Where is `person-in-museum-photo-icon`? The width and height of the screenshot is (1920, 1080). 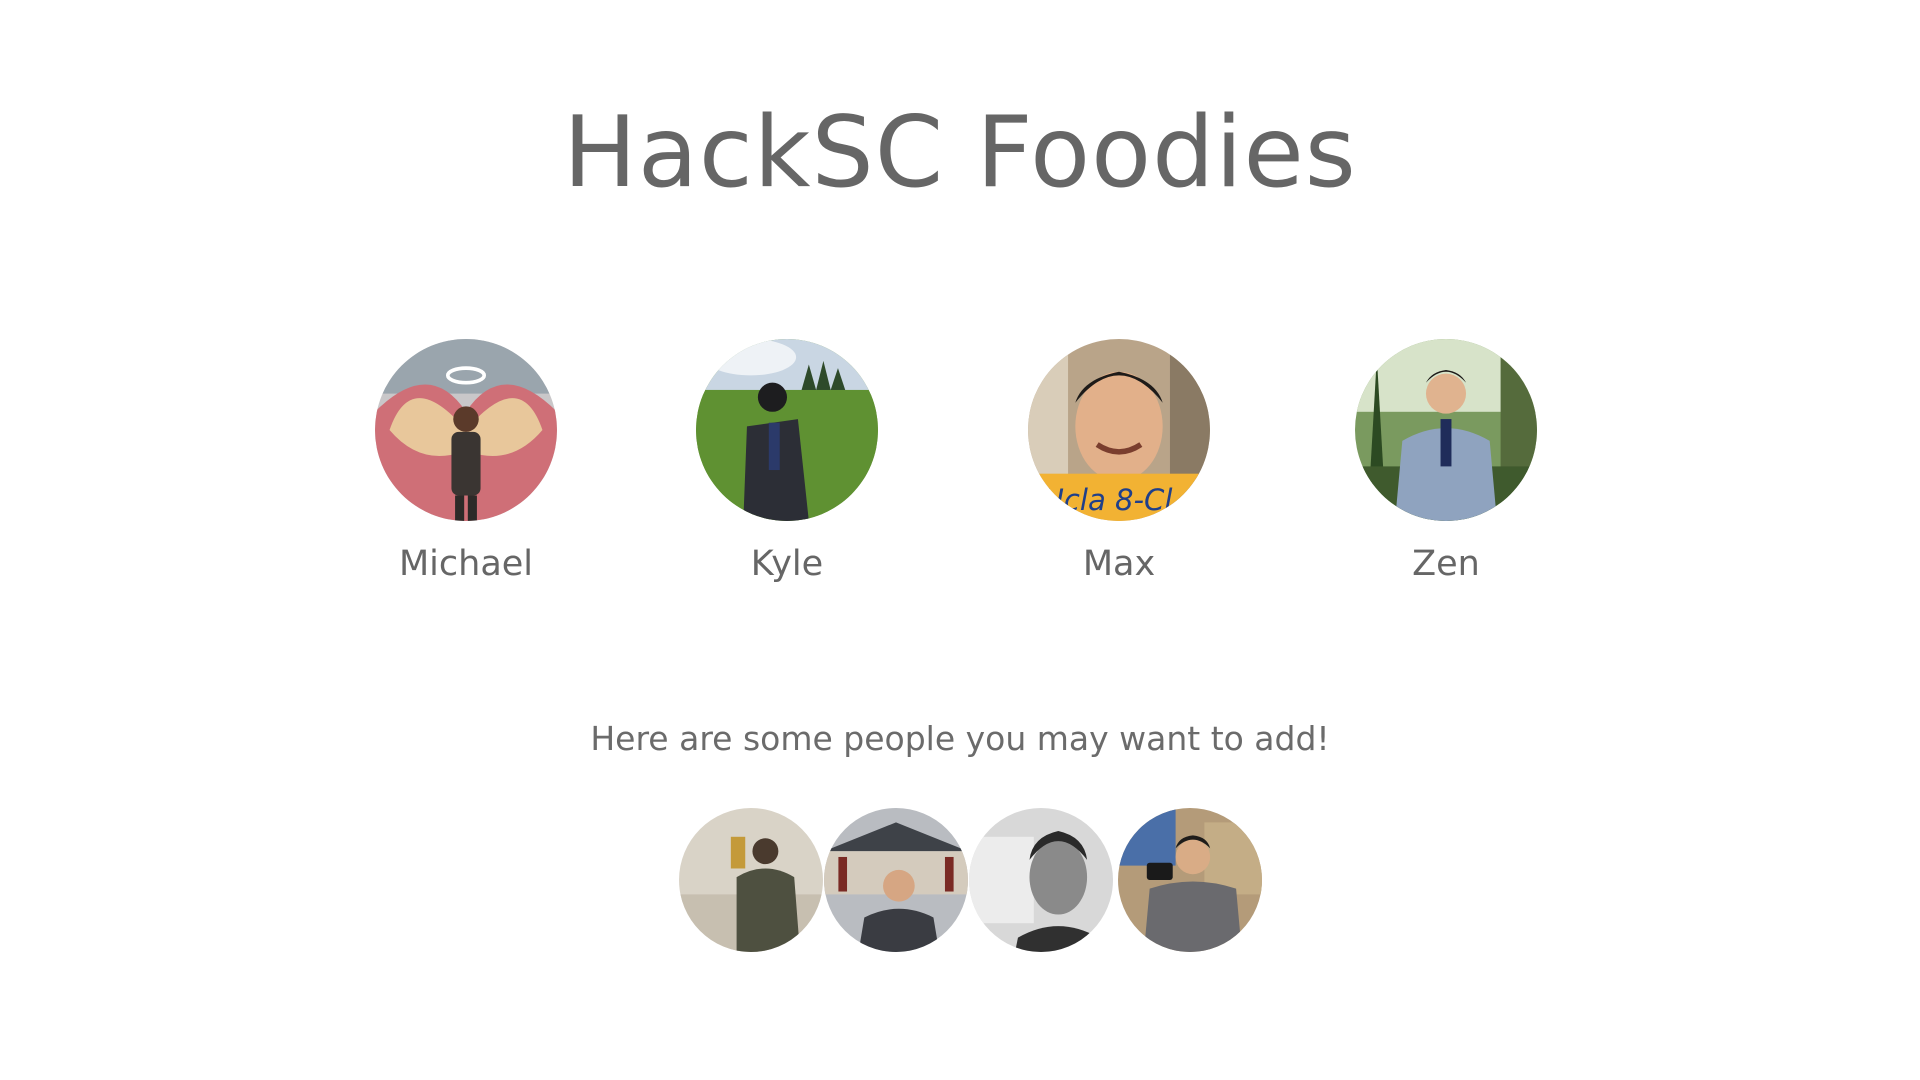
person-in-museum-photo-icon is located at coordinates (751, 880).